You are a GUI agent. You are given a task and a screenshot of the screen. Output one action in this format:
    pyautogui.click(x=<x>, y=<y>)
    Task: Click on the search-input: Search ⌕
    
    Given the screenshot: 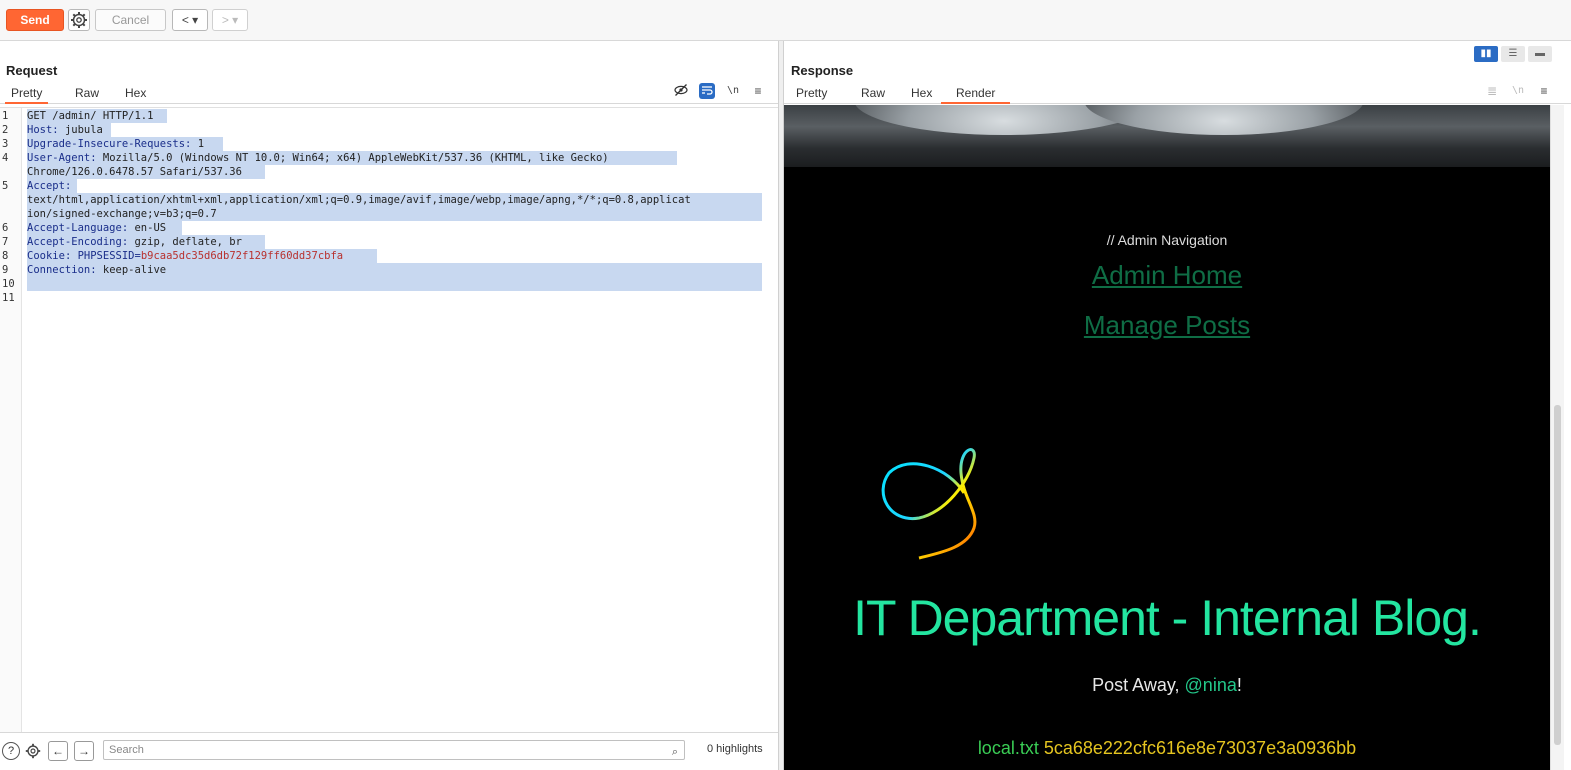 What is the action you would take?
    pyautogui.click(x=394, y=750)
    